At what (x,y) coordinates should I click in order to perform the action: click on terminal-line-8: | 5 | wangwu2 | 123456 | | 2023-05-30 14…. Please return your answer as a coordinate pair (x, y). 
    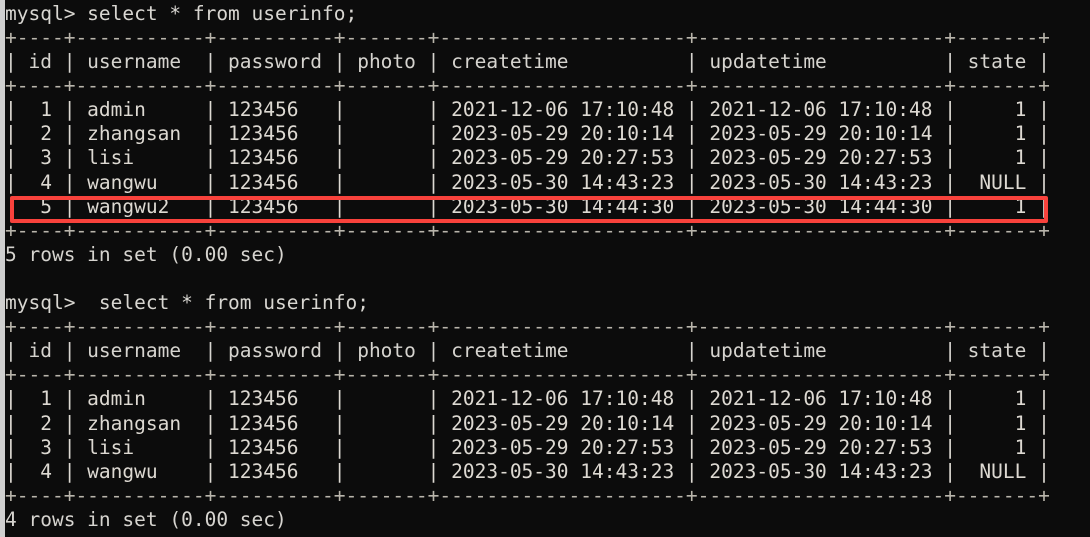
    Looking at the image, I should click on (527, 206).